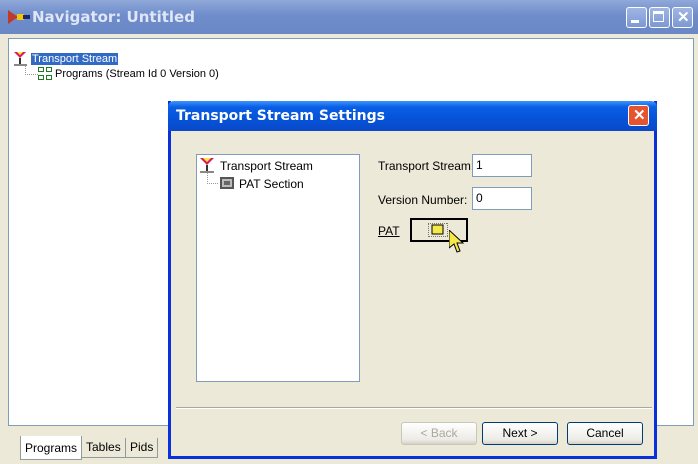  Describe the element at coordinates (51, 448) in the screenshot. I see `tab-programs: Programs` at that location.